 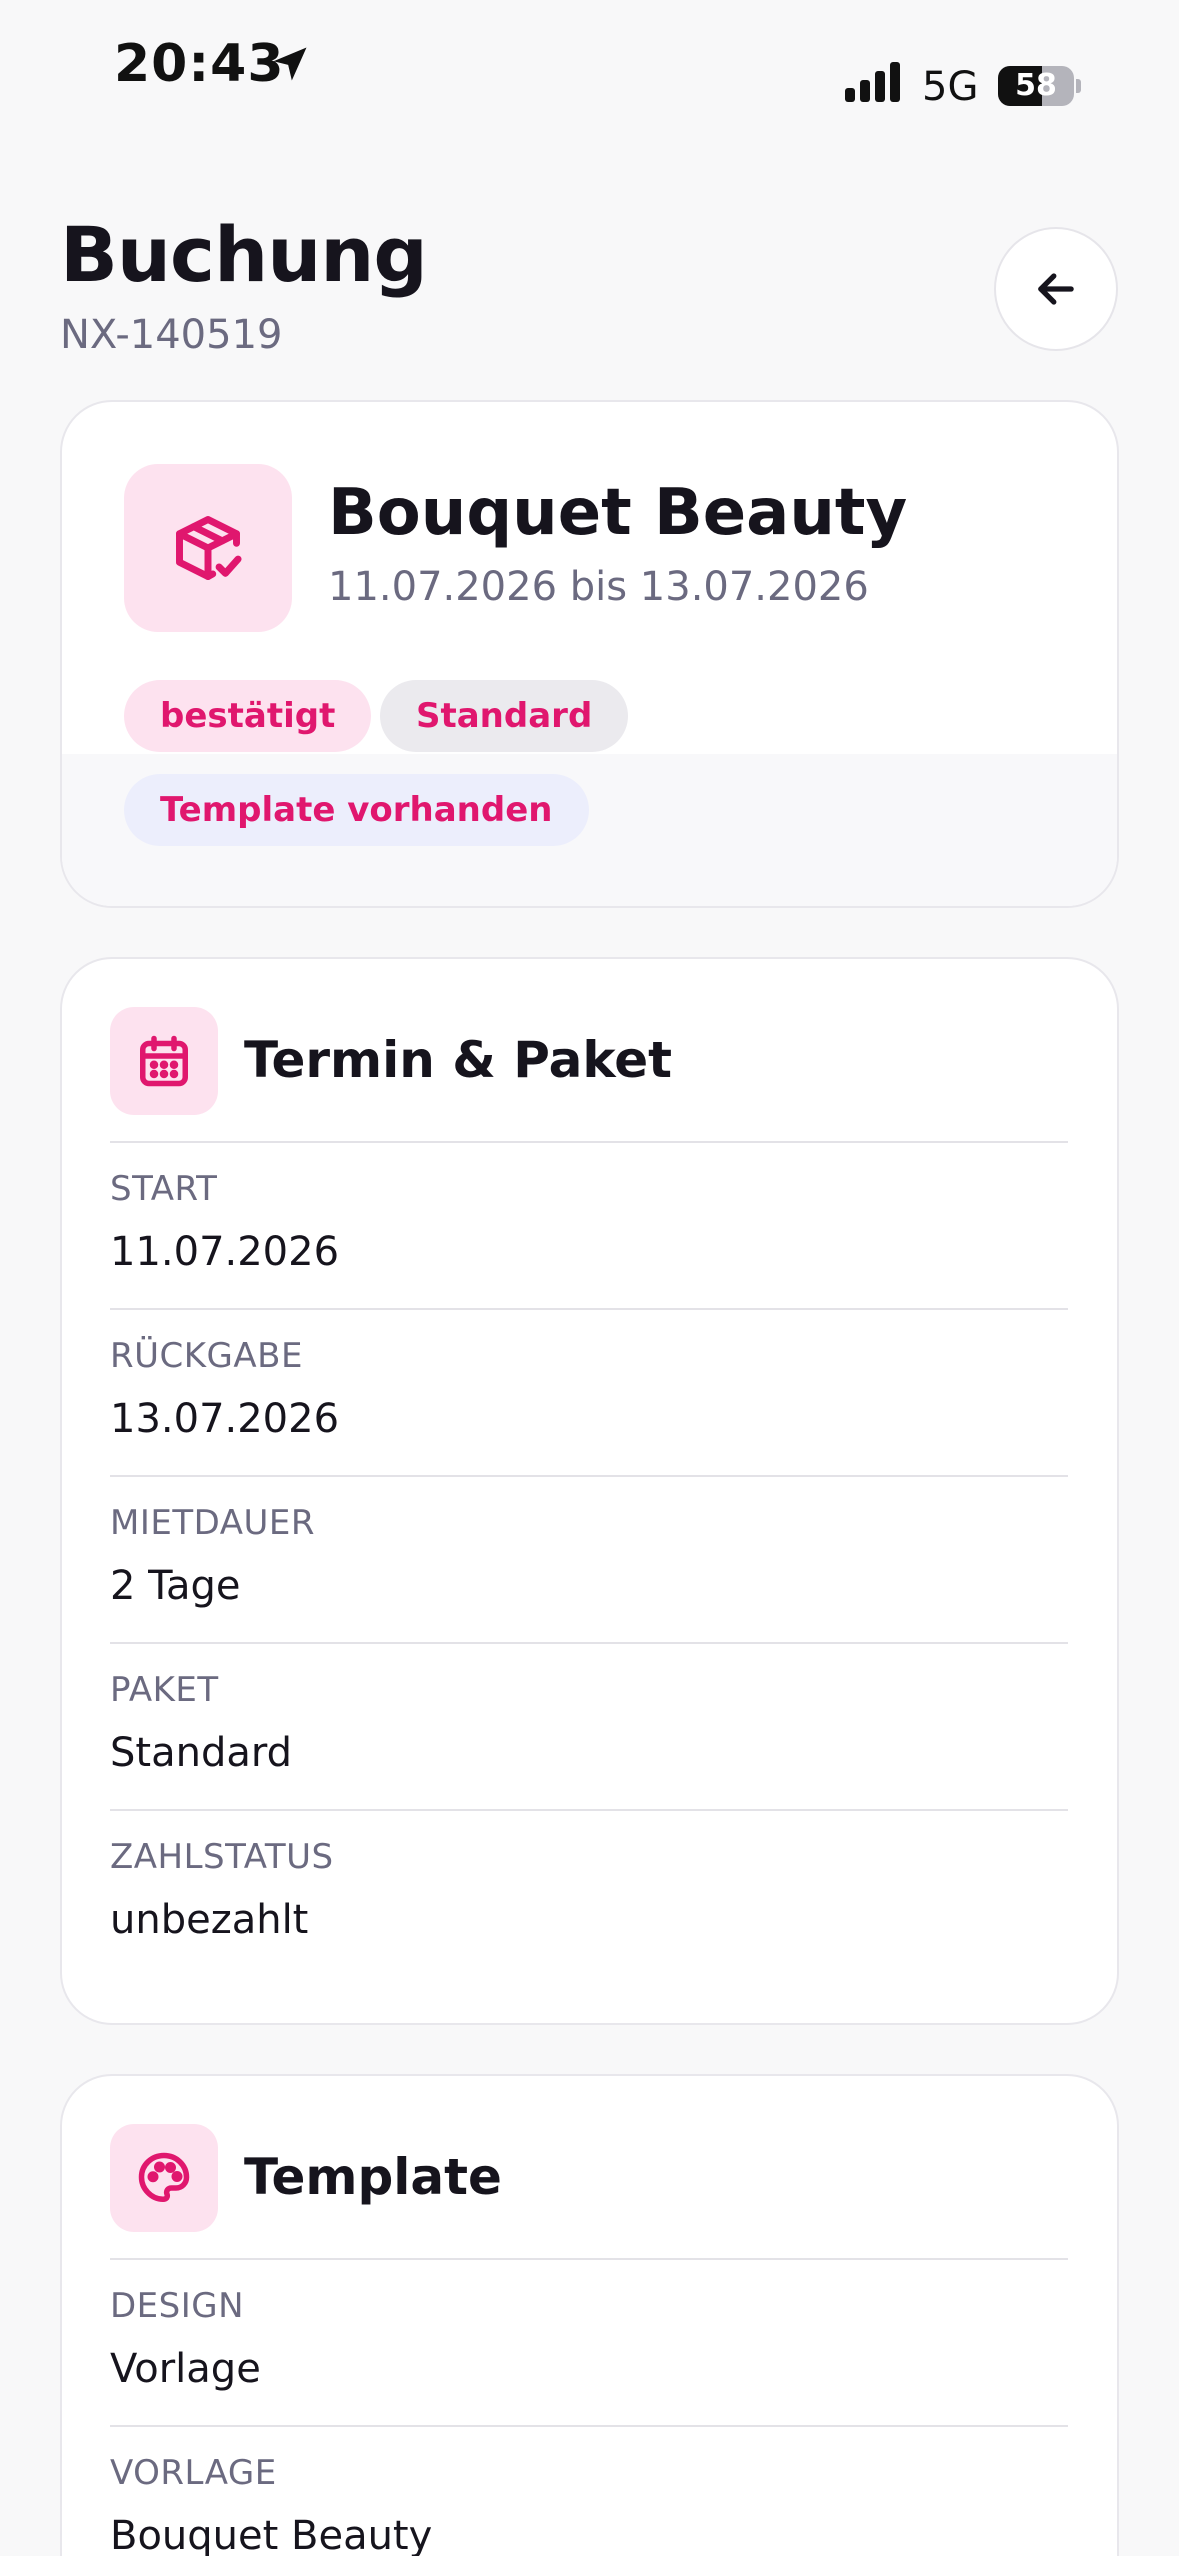 I want to click on battery-cap, so click(x=1078, y=86).